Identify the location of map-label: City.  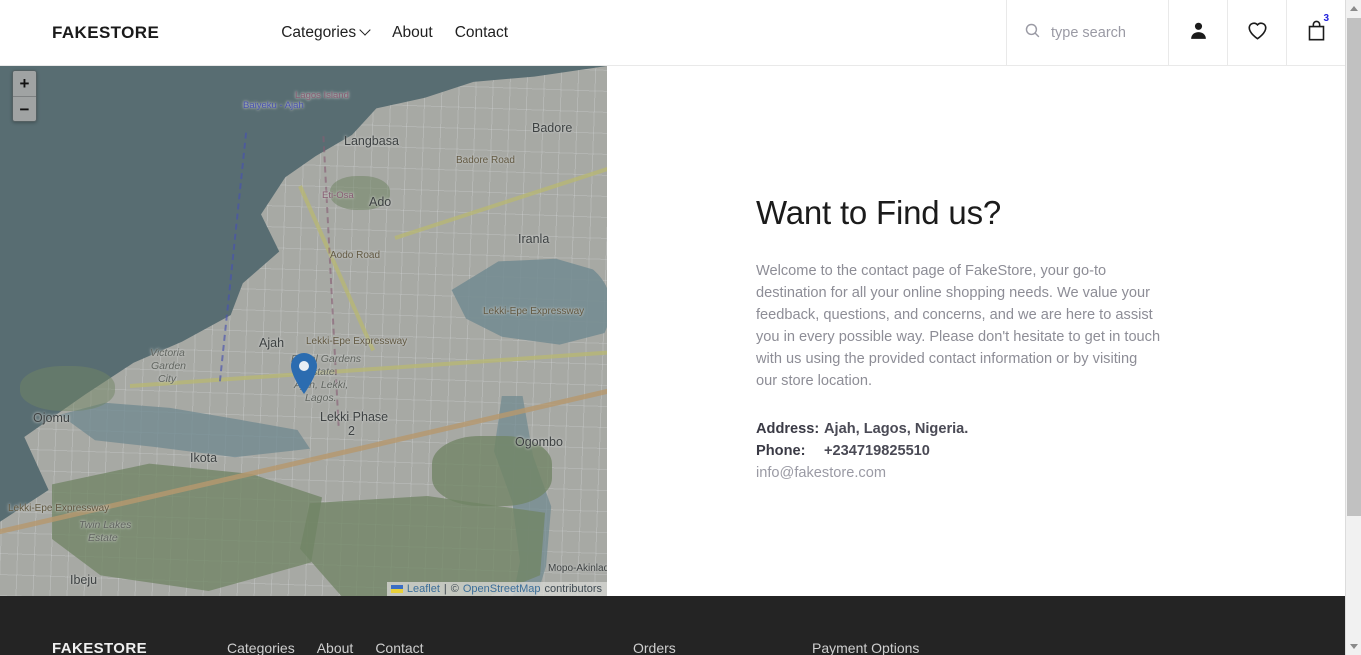
(167, 379).